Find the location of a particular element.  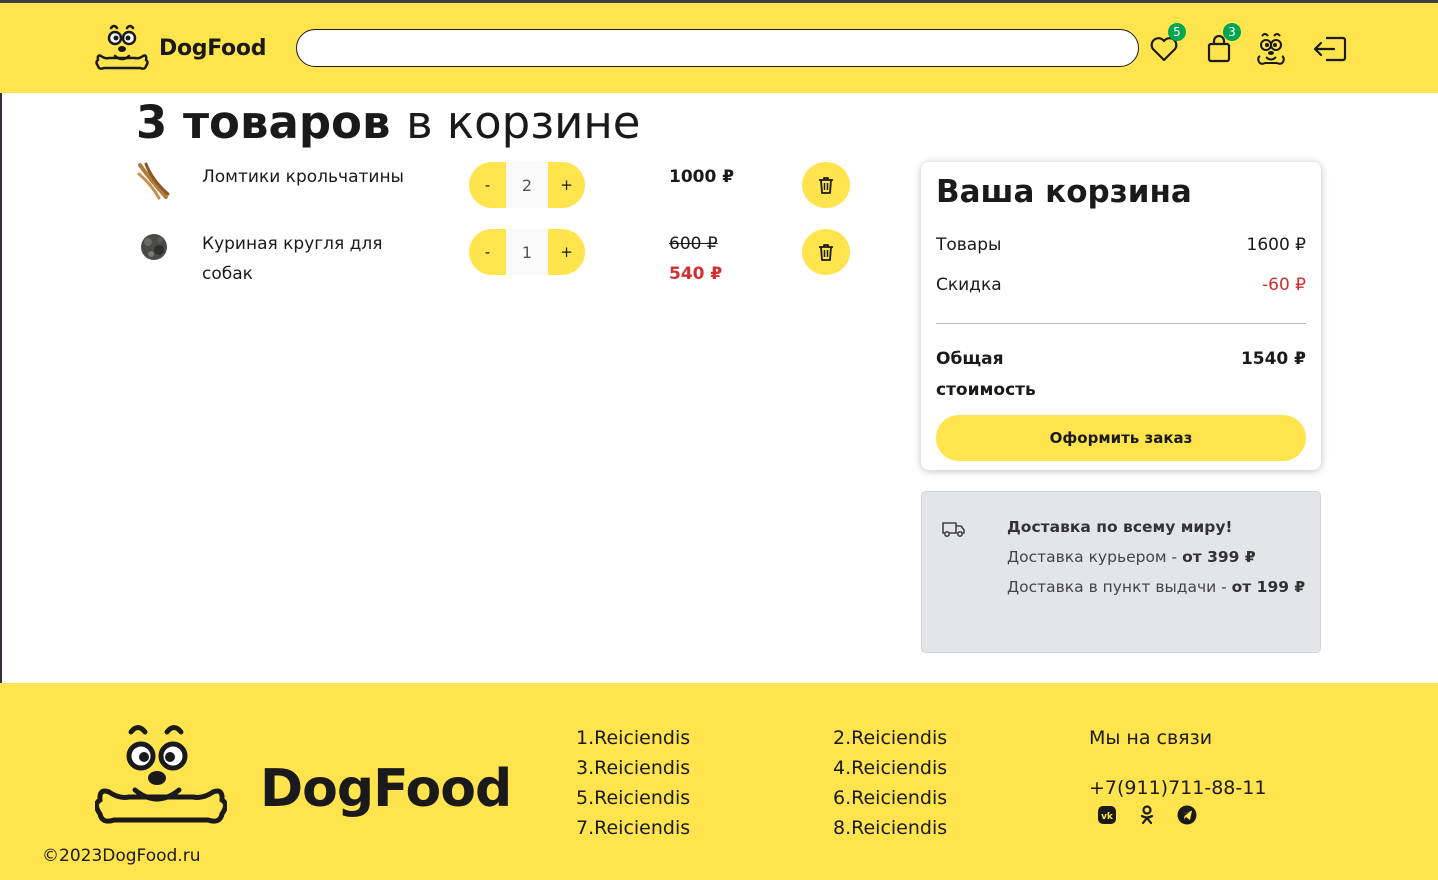

old-price: 600 ₽ is located at coordinates (693, 244).